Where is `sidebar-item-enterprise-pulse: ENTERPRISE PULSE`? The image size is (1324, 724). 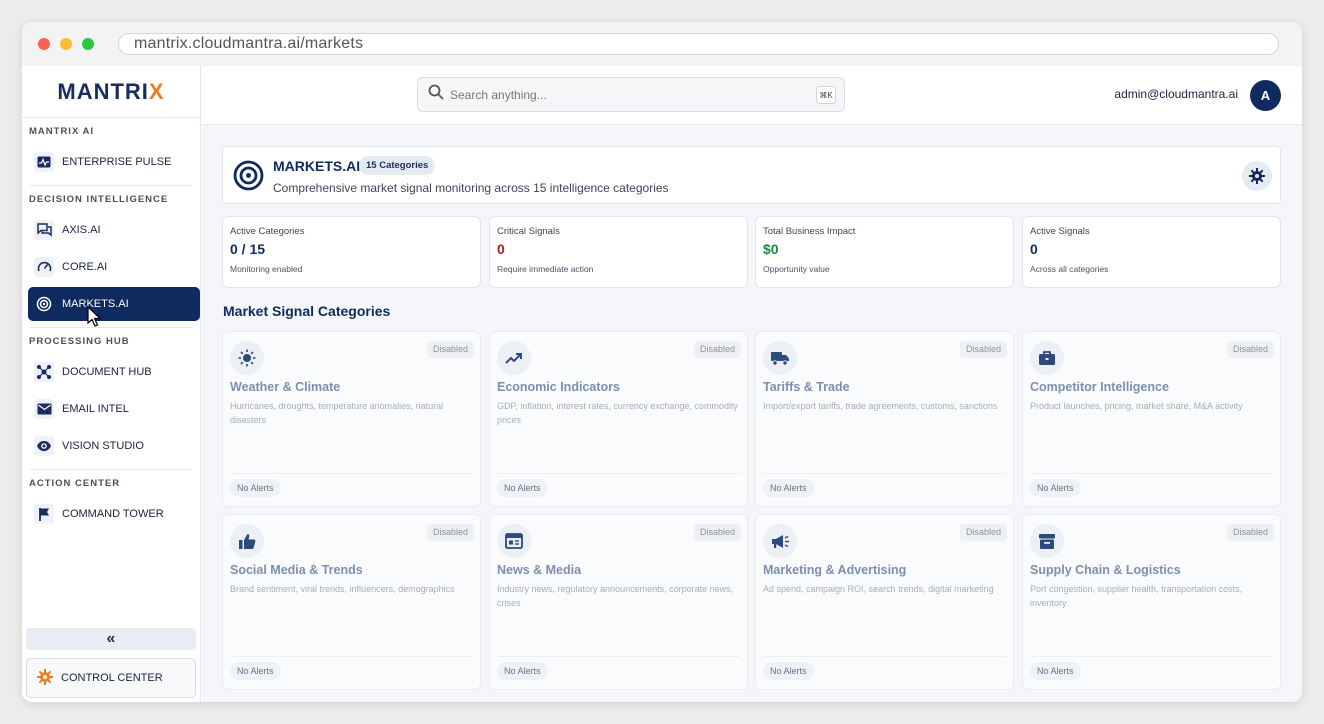 sidebar-item-enterprise-pulse: ENTERPRISE PULSE is located at coordinates (114, 162).